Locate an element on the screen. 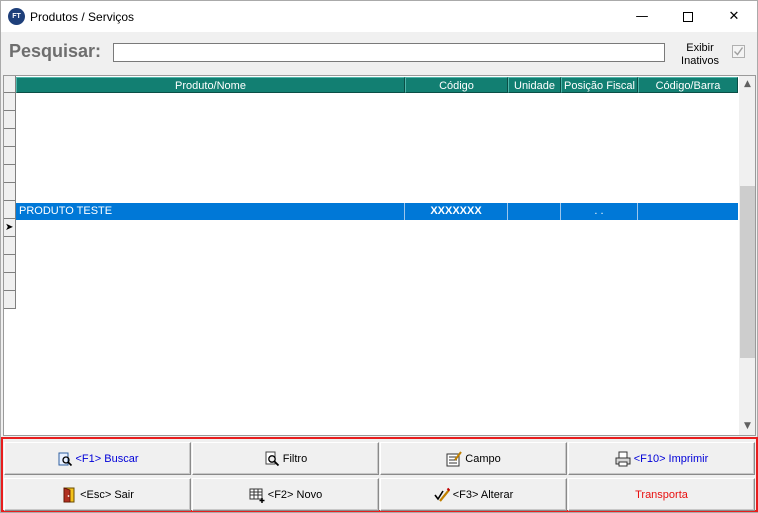 This screenshot has width=758, height=513. transport-button-label: Transporta is located at coordinates (661, 494).